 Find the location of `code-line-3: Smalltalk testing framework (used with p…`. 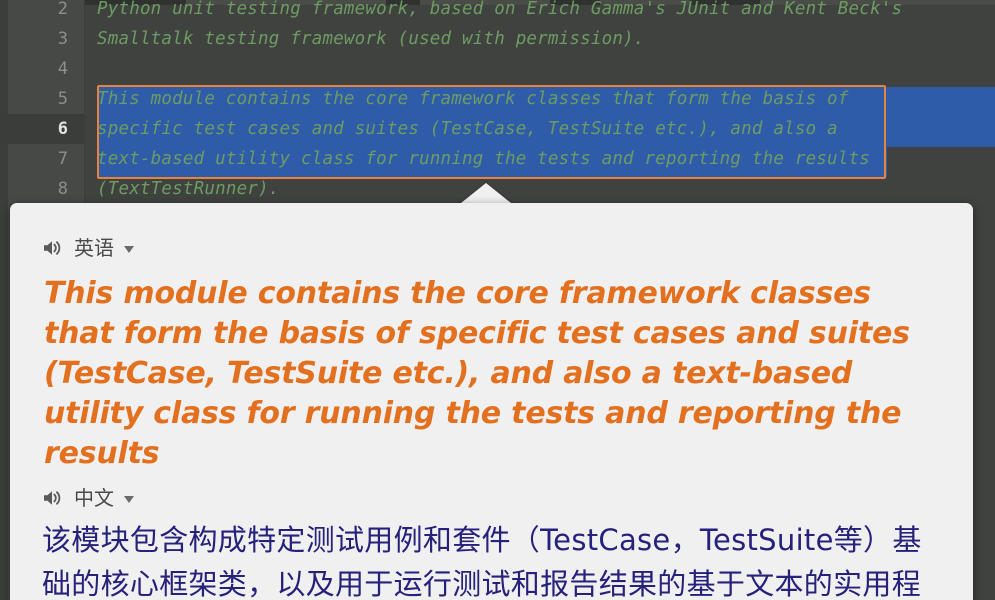

code-line-3: Smalltalk testing framework (used with p… is located at coordinates (371, 39).